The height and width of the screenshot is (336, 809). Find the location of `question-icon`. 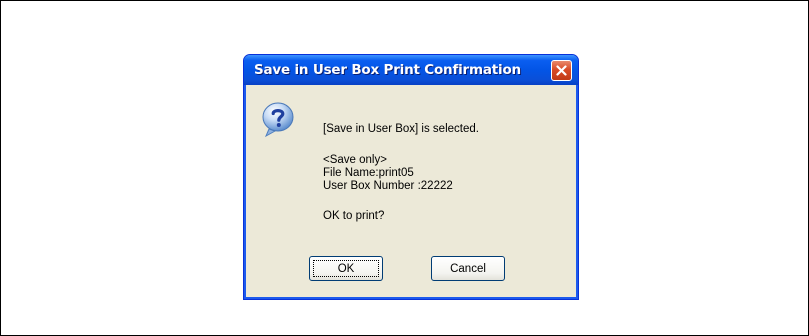

question-icon is located at coordinates (278, 120).